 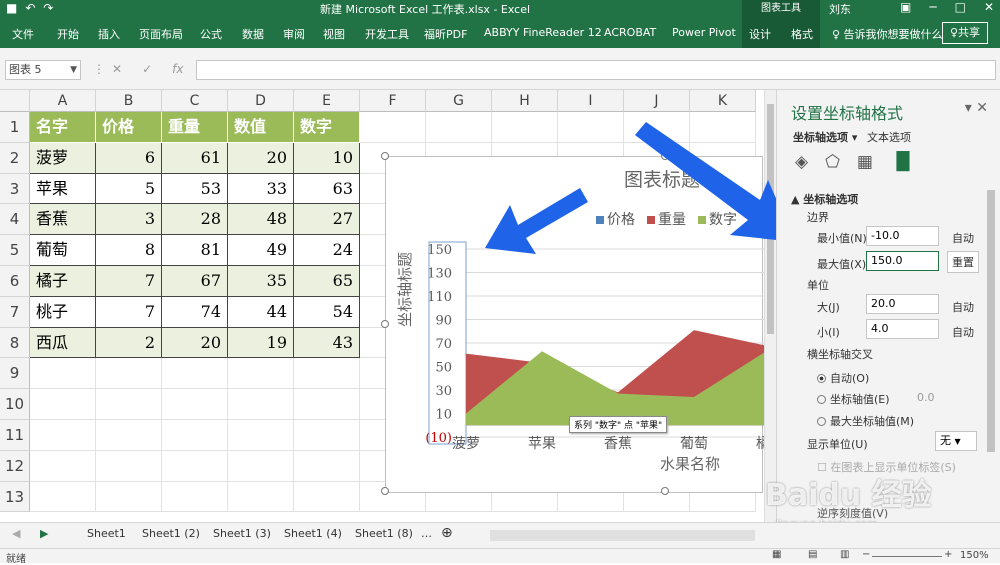 I want to click on column-header: D, so click(x=261, y=101).